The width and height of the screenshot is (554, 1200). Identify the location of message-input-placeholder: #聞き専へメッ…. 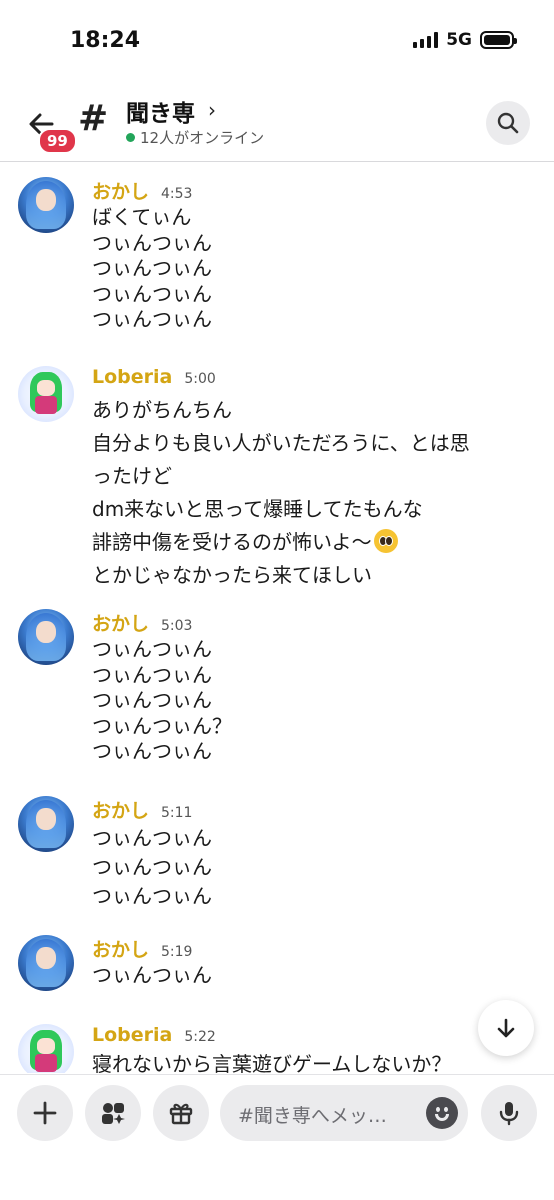
(312, 1116).